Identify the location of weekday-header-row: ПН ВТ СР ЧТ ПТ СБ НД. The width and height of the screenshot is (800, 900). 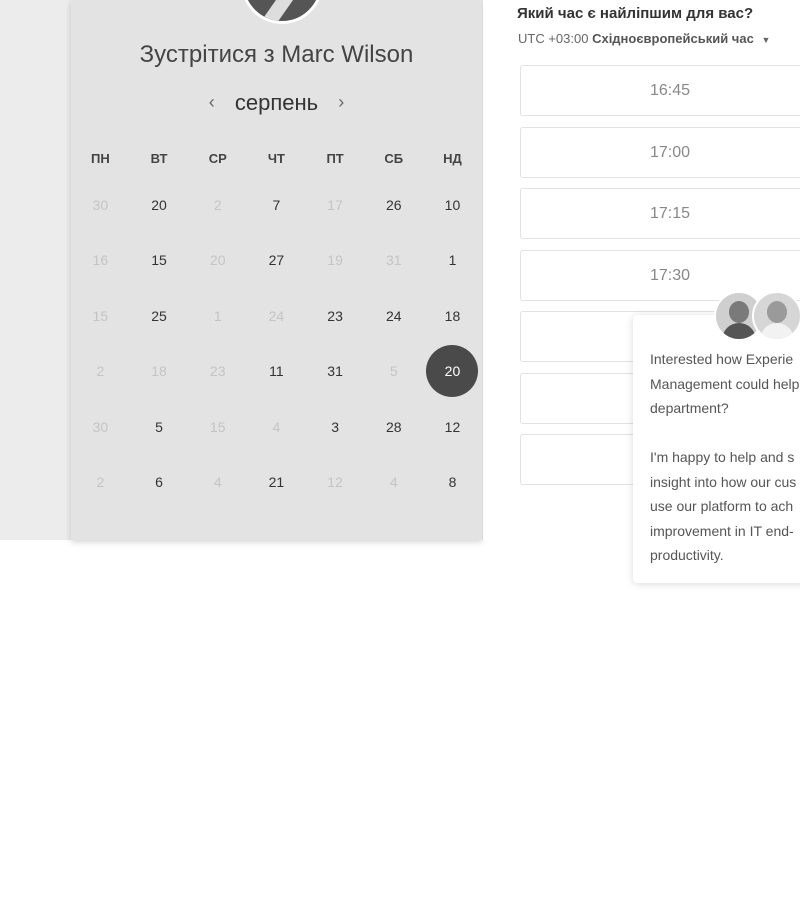
(276, 158).